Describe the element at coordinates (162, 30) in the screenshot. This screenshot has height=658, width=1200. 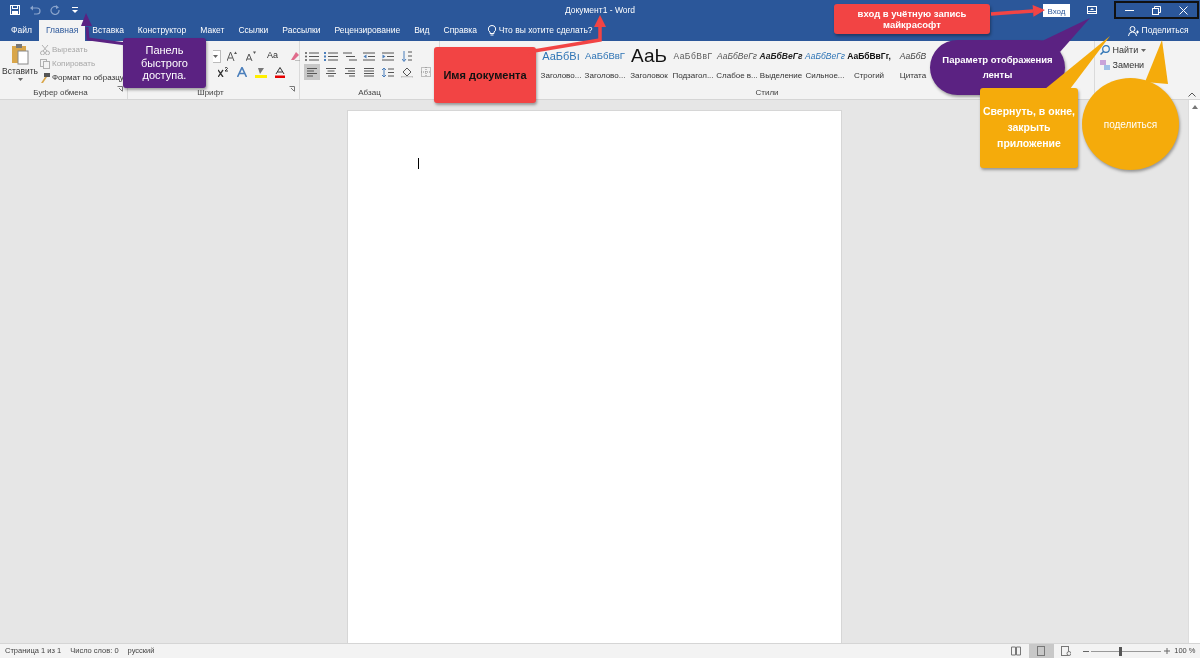
I see `ribbon-tab: Конструктор` at that location.